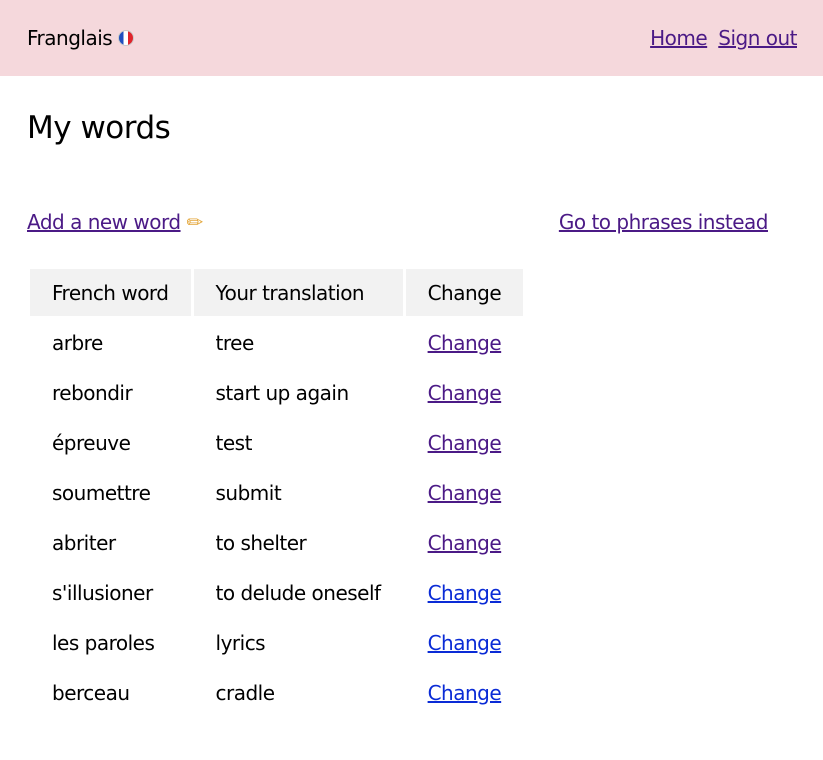 The image size is (823, 760). I want to click on translation-cell: test, so click(234, 442).